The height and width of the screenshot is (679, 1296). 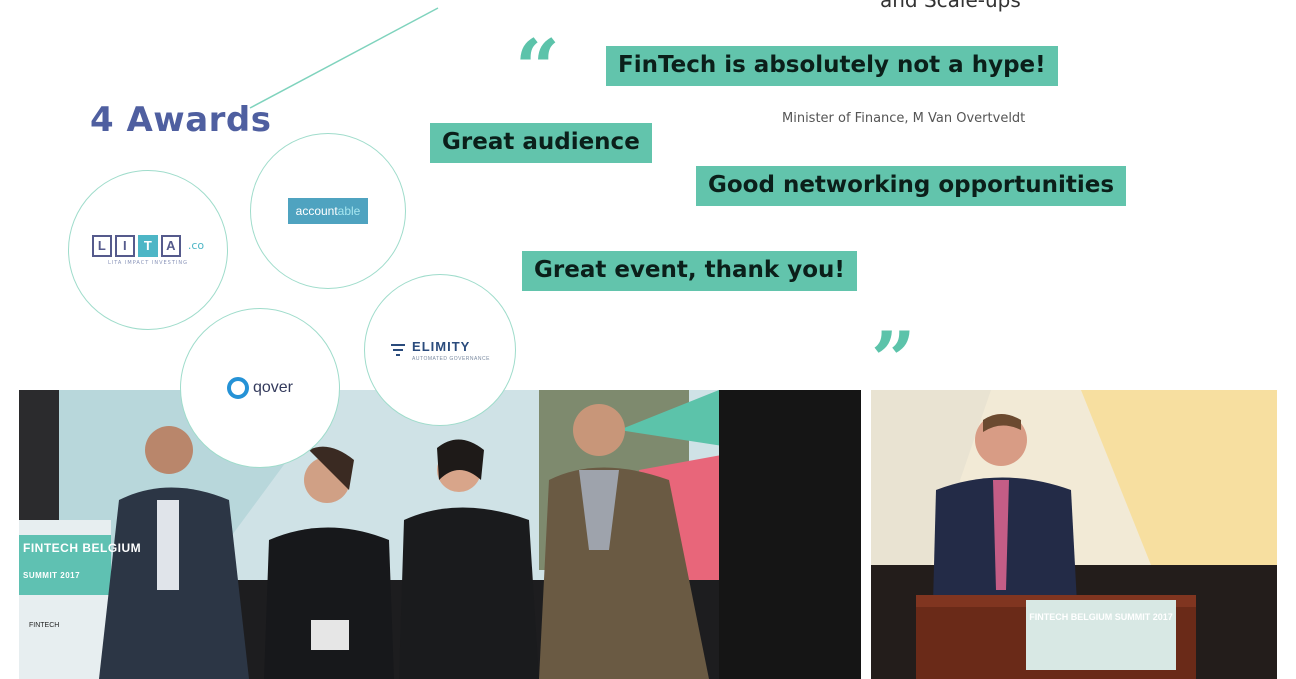 I want to click on photo-minister-drawing, so click(x=1074, y=534).